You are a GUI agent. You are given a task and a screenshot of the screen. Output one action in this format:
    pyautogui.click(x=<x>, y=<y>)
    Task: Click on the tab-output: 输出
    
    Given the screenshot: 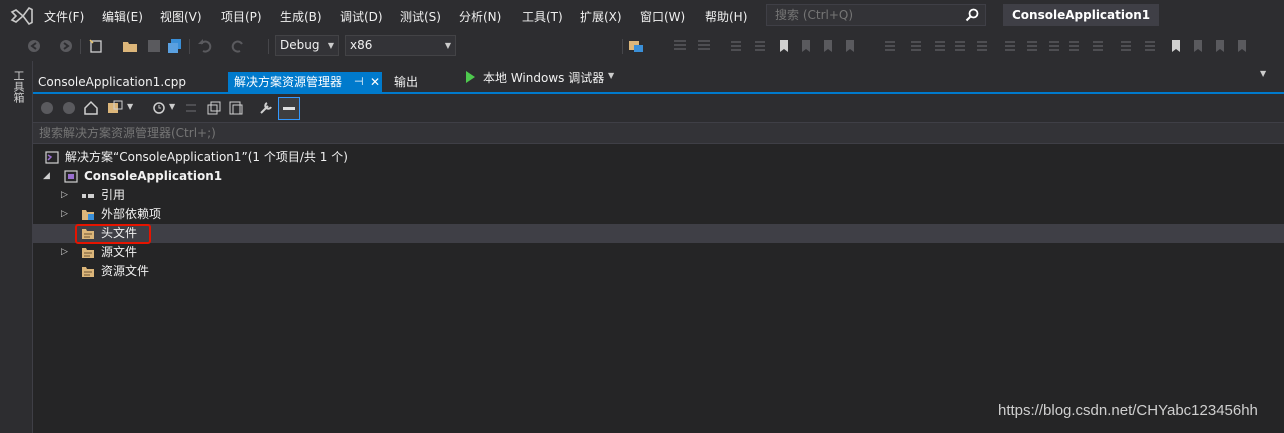 What is the action you would take?
    pyautogui.click(x=406, y=82)
    